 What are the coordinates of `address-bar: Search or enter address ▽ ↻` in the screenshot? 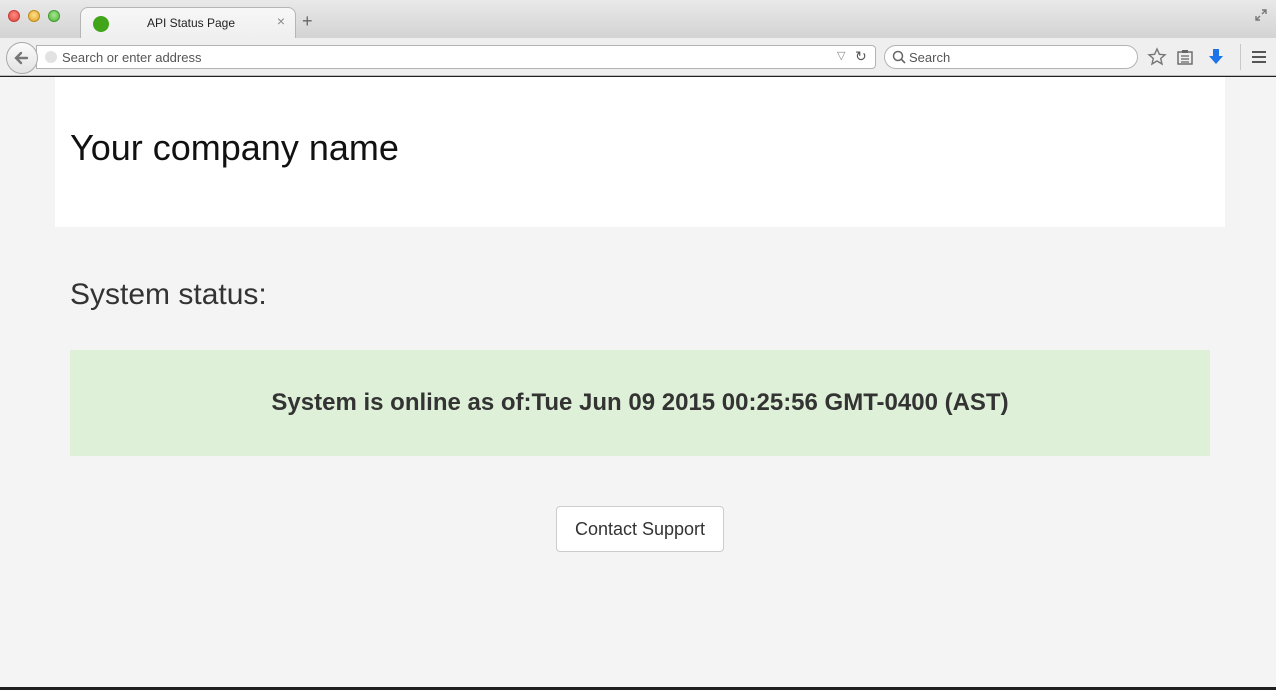 It's located at (456, 57).